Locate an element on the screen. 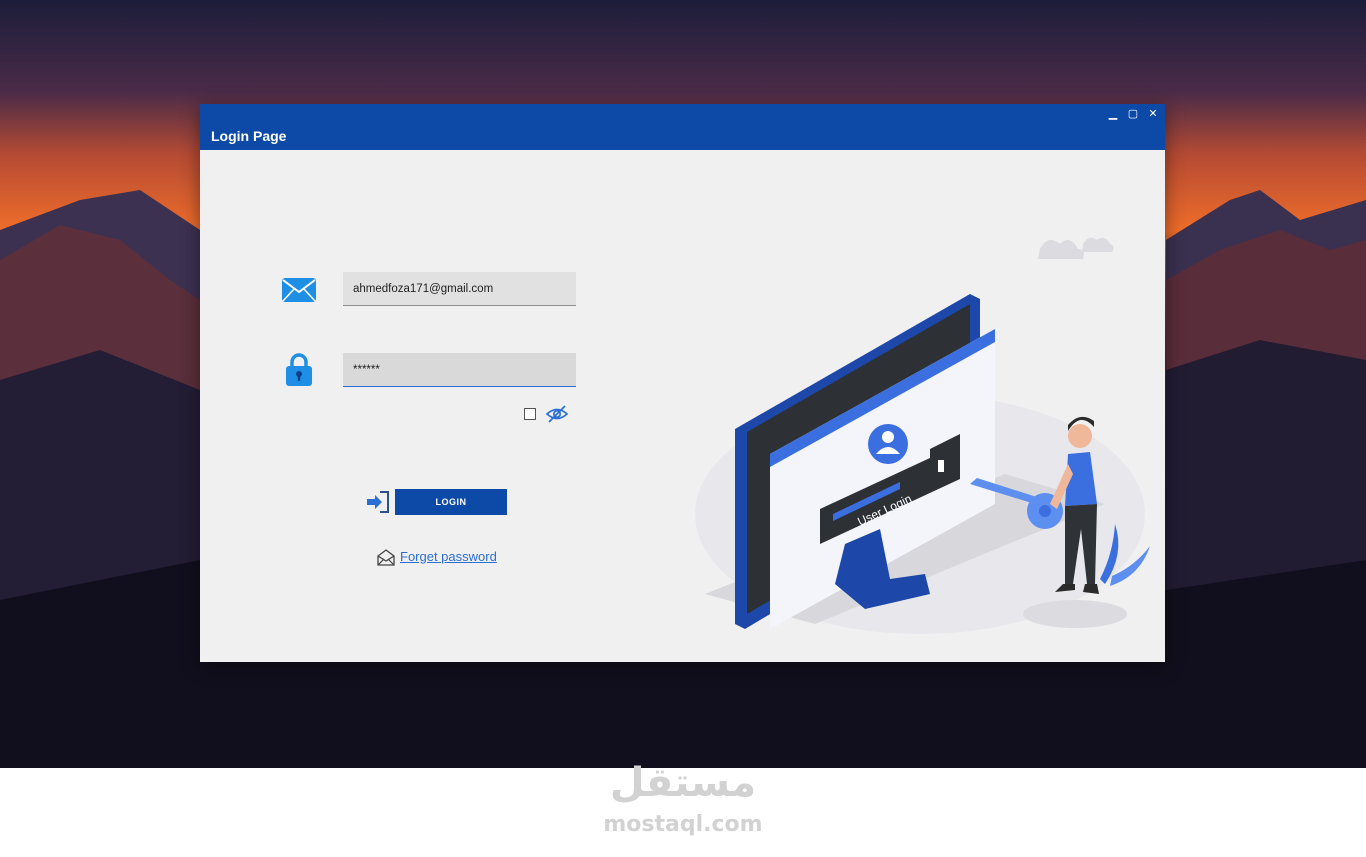 The height and width of the screenshot is (857, 1366). window-title: Login Page is located at coordinates (249, 136).